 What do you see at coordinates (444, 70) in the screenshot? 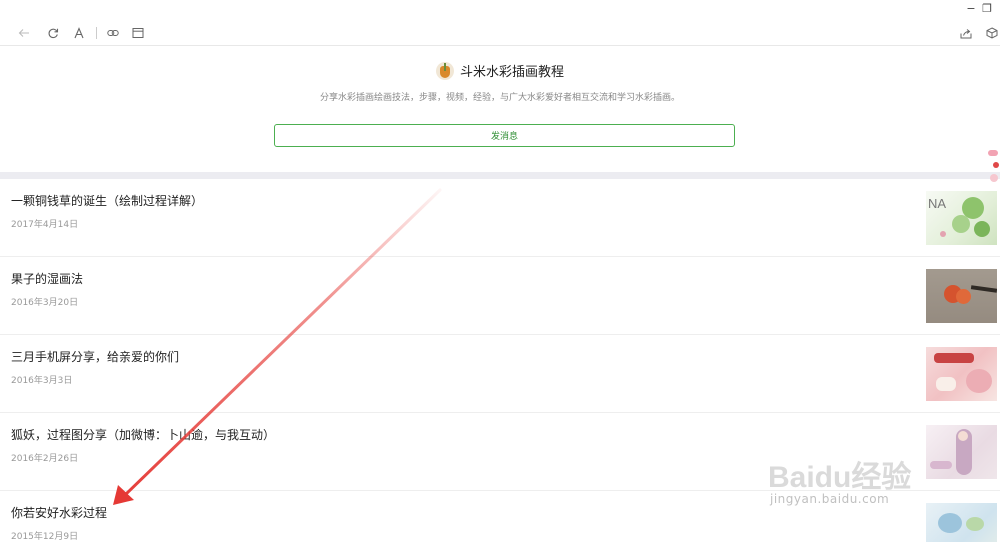
I see `account-avatar` at bounding box center [444, 70].